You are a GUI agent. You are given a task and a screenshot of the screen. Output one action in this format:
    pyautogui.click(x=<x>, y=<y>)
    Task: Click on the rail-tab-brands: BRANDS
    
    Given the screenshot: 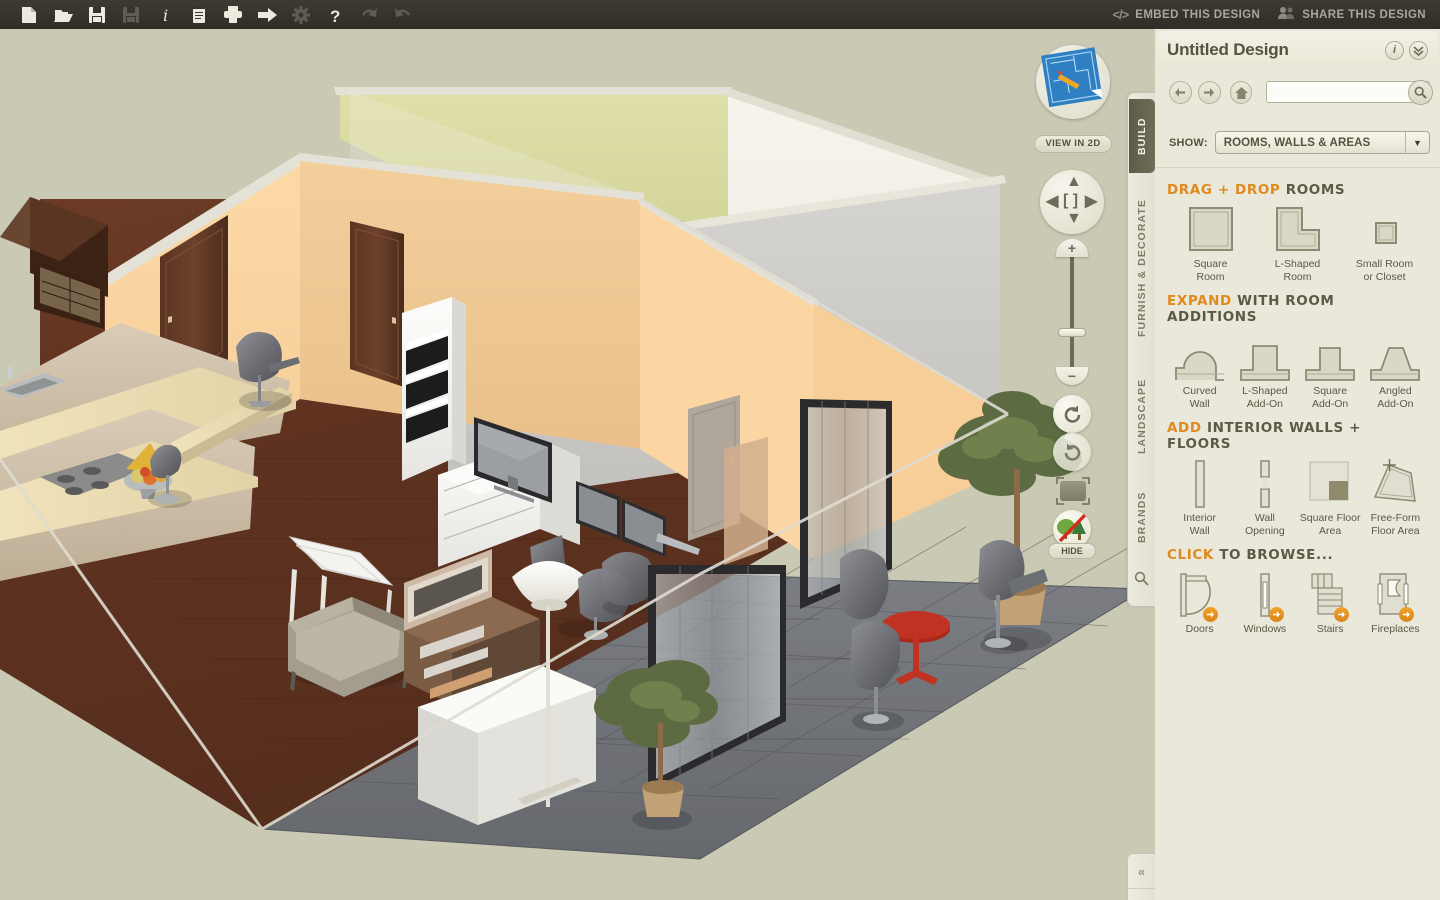 What is the action you would take?
    pyautogui.click(x=1142, y=517)
    